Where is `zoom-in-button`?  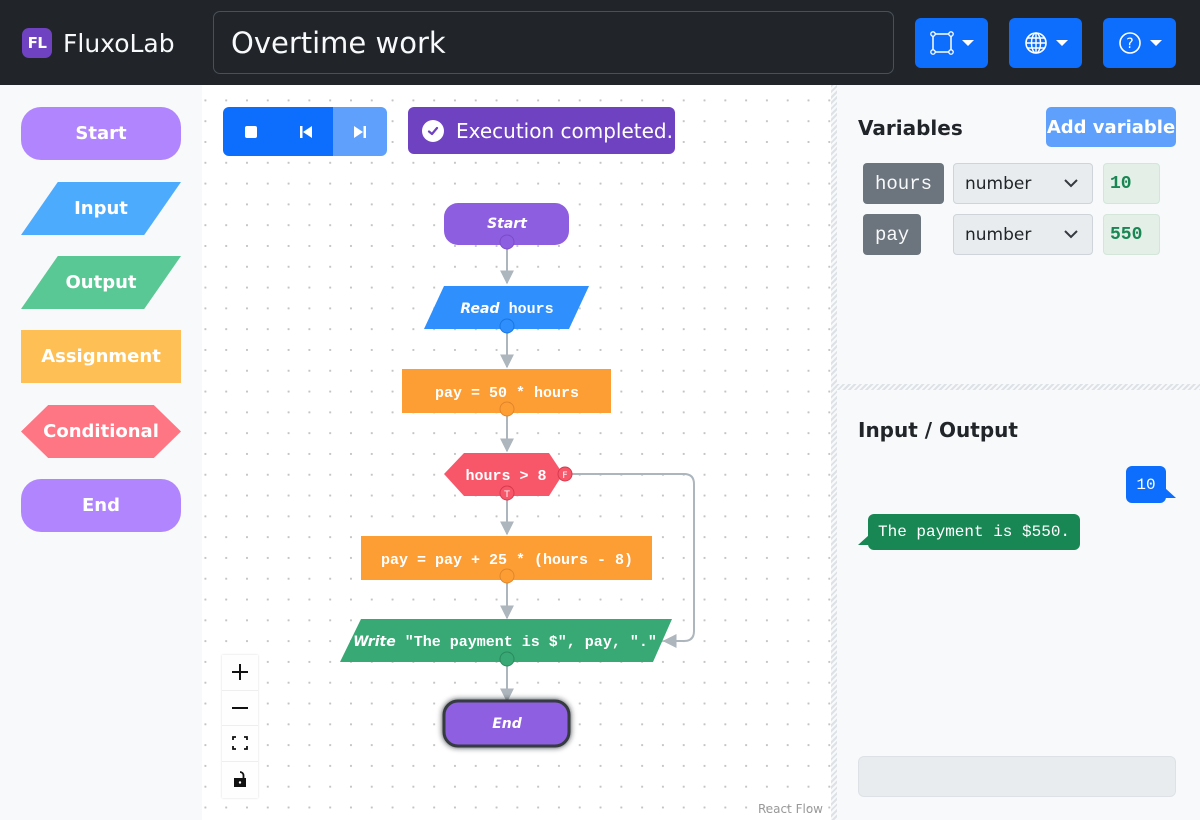
zoom-in-button is located at coordinates (240, 673).